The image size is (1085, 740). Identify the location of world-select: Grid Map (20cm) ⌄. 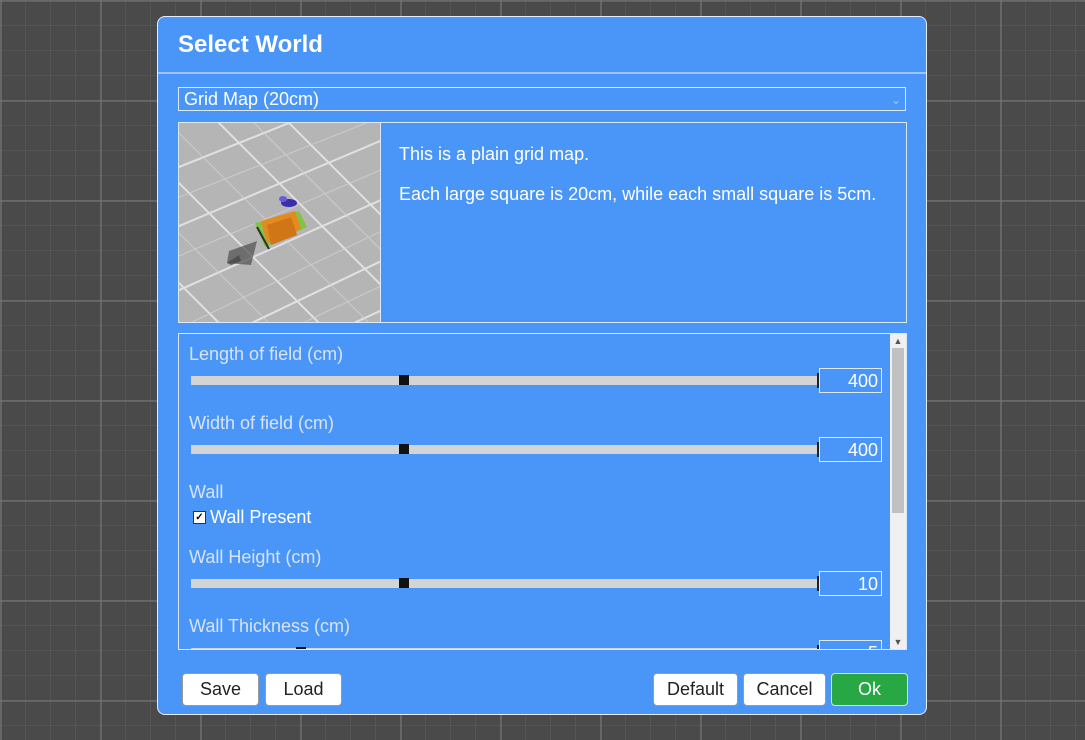
(542, 99).